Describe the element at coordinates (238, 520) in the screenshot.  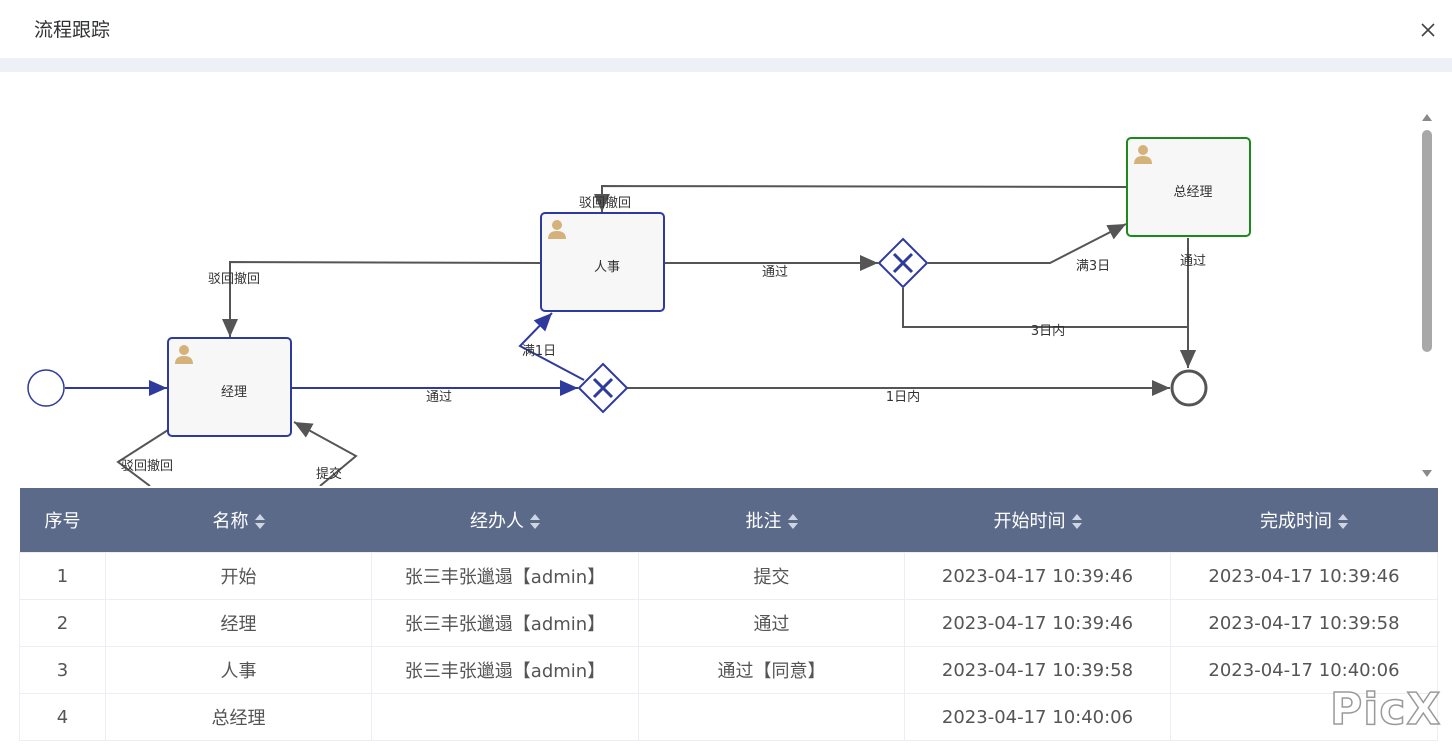
I see `column-header-name: 名称` at that location.